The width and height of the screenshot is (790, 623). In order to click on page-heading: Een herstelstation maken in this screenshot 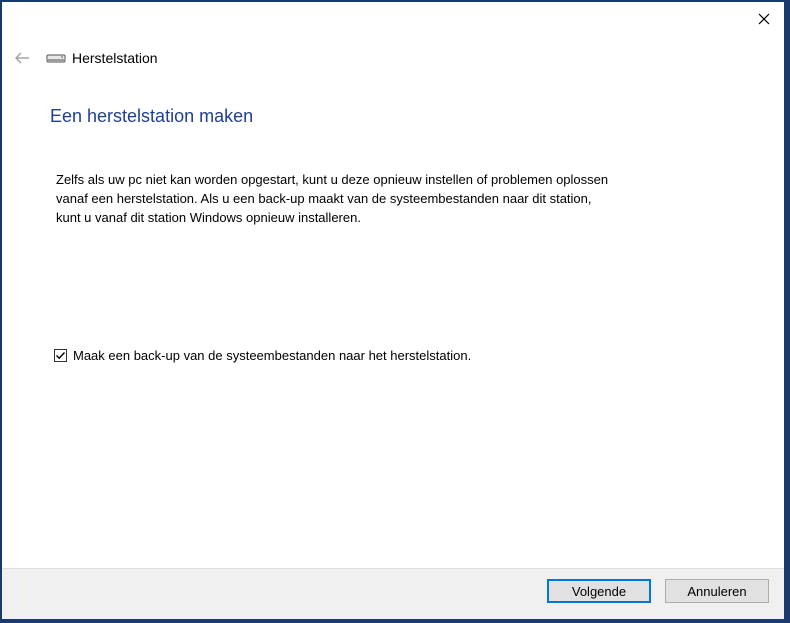, I will do `click(152, 116)`.